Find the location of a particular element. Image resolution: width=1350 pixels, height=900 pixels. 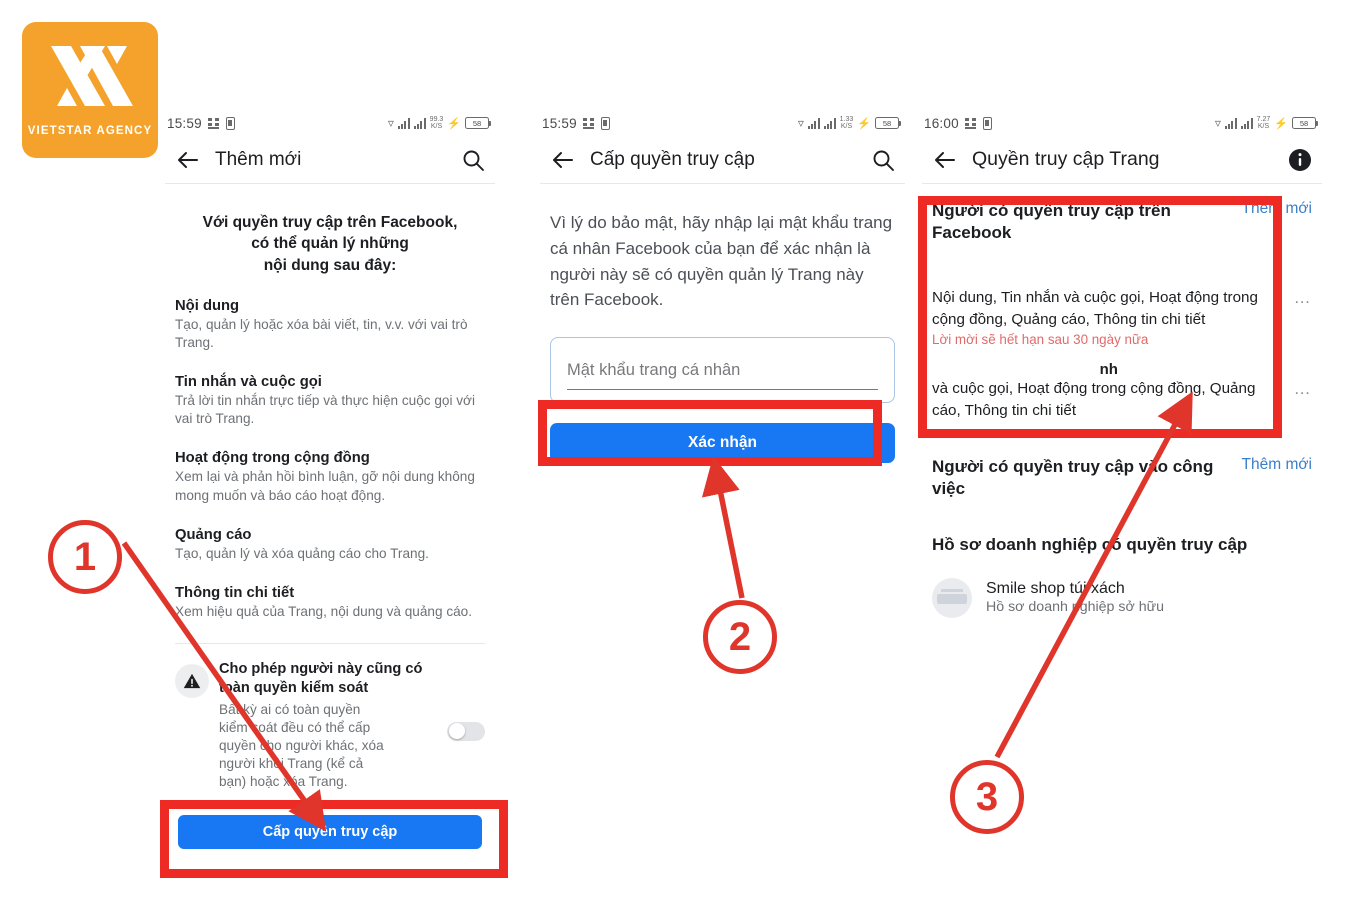

status-time: 16:00 is located at coordinates (941, 123).